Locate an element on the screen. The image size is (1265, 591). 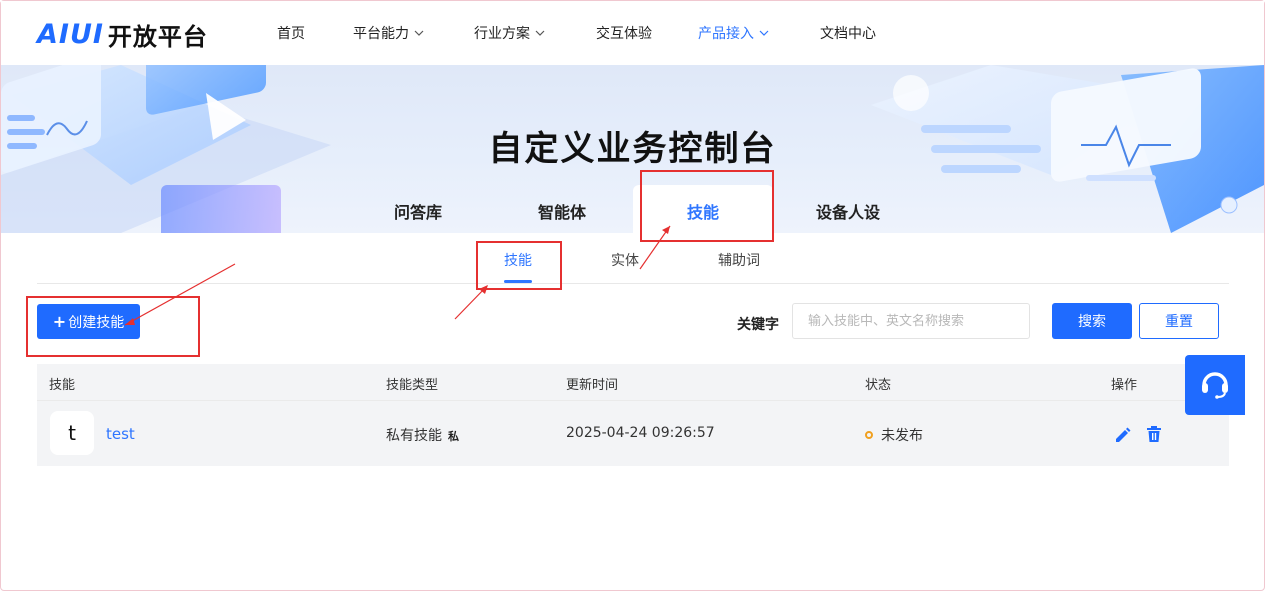
top-navigation: AIUI 开放平台 首页 平台能力 行业方案 交互体验 产品接入 文档中心 is located at coordinates (632, 33).